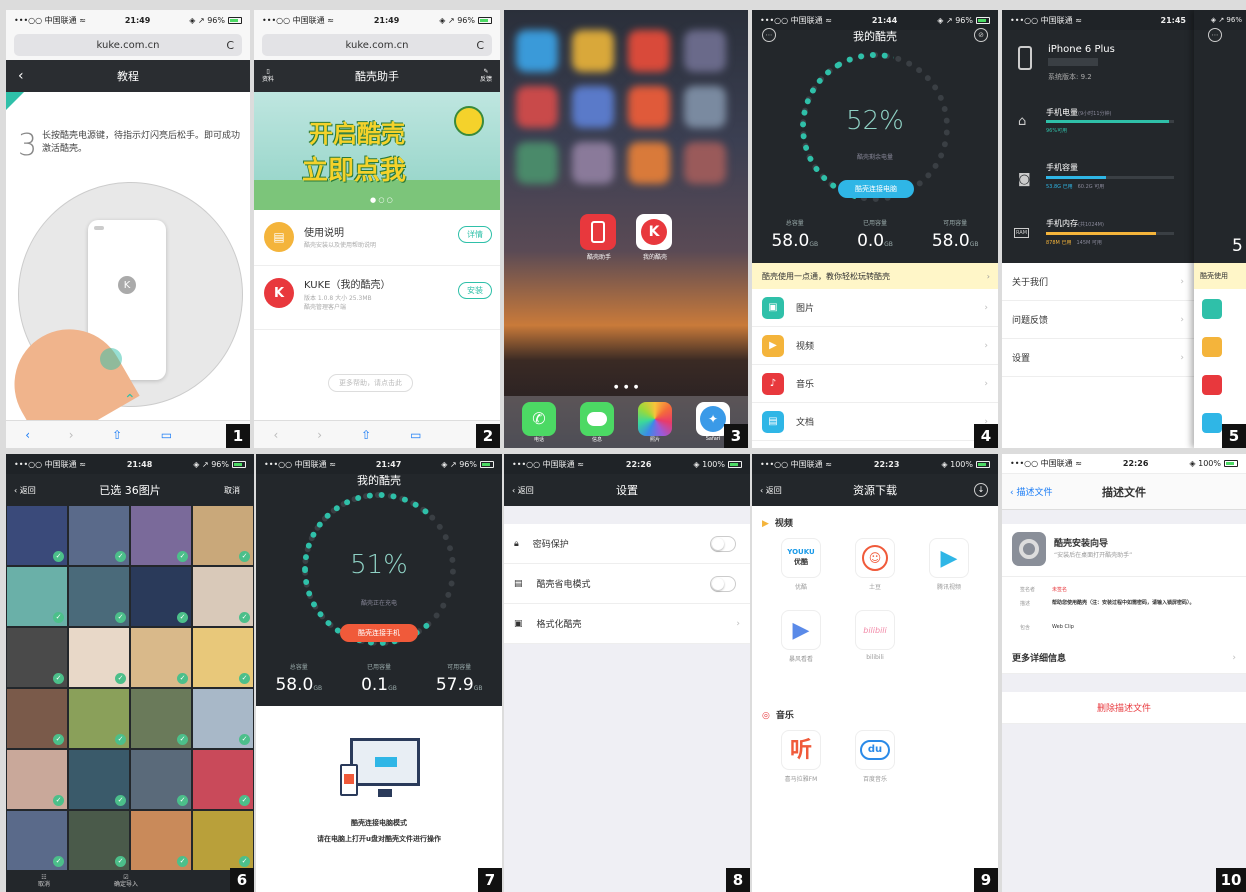 The image size is (1246, 892). I want to click on menu-settings: 设置 ›, so click(1098, 358).